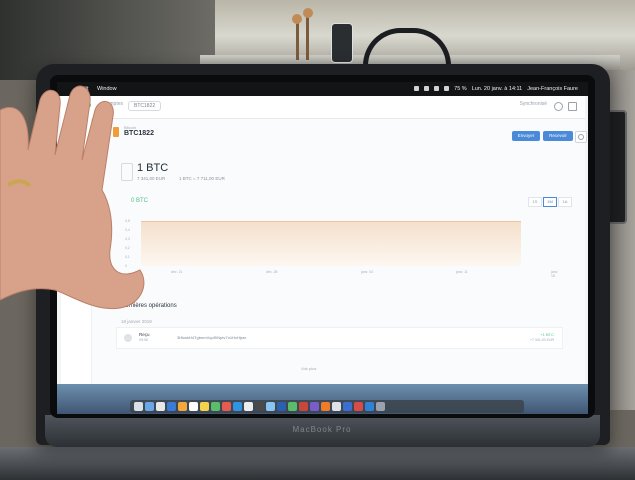  I want to click on range-1a: 1A, so click(565, 202).